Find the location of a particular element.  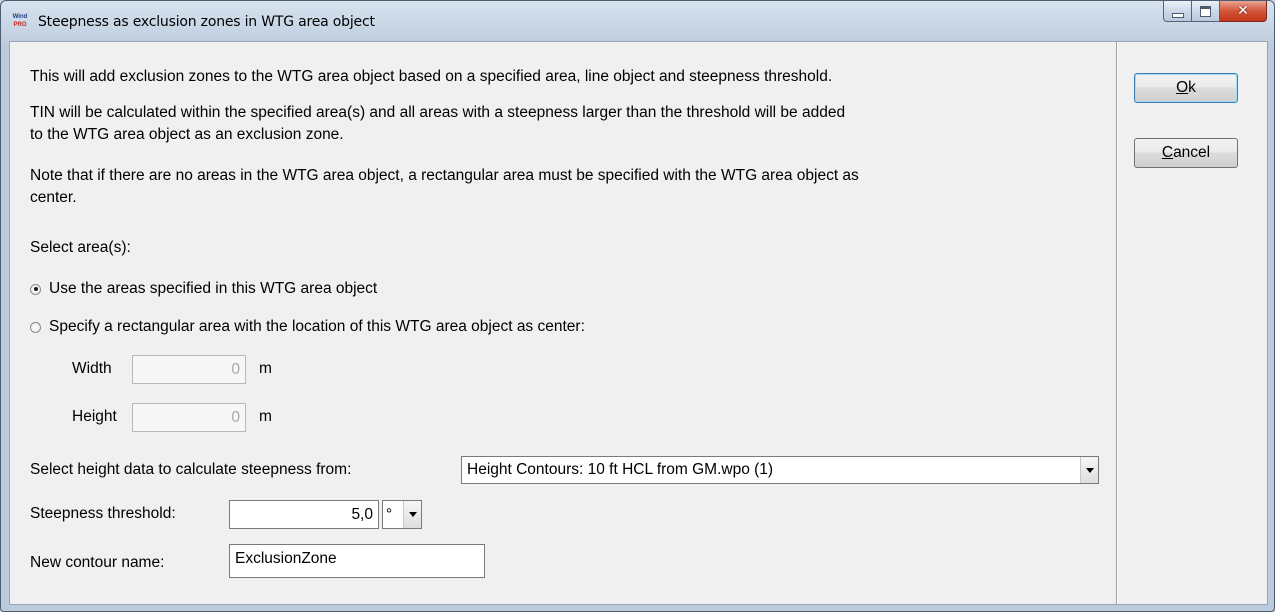

height-data-dropdown-button is located at coordinates (1089, 470).